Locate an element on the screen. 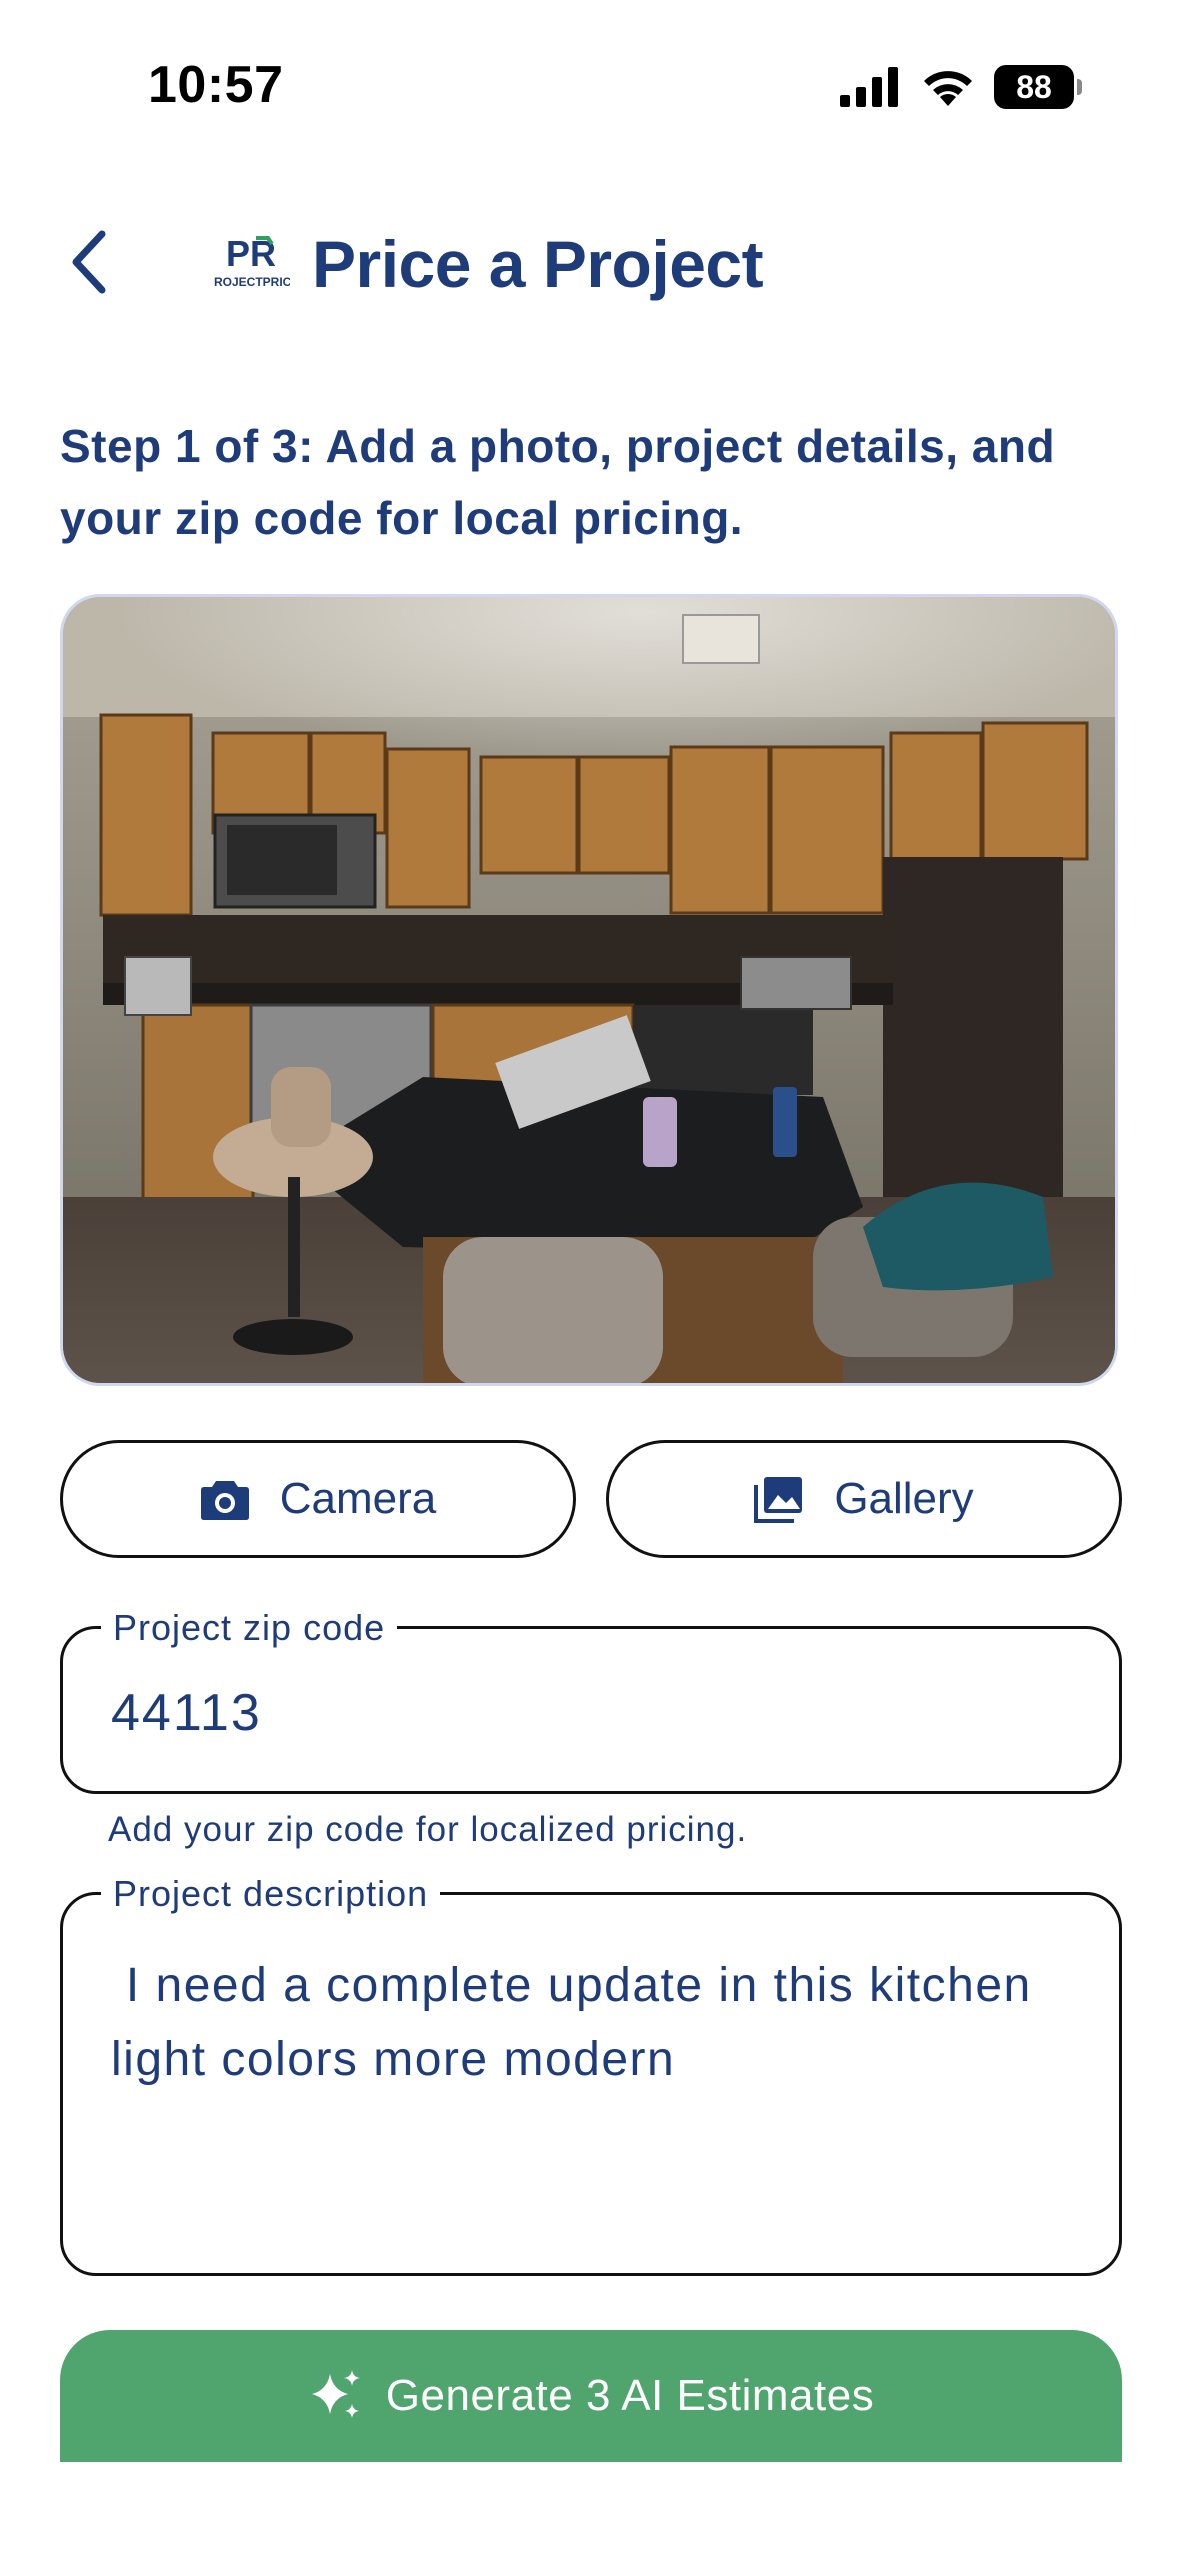  status-time: 10:57 is located at coordinates (216, 85).